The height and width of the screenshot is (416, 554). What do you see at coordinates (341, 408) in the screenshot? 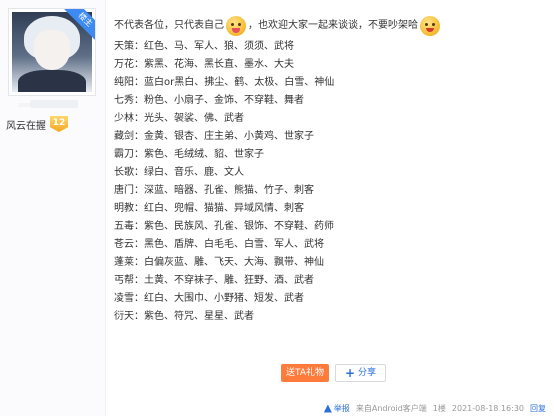
I see `report-label: 举报` at bounding box center [341, 408].